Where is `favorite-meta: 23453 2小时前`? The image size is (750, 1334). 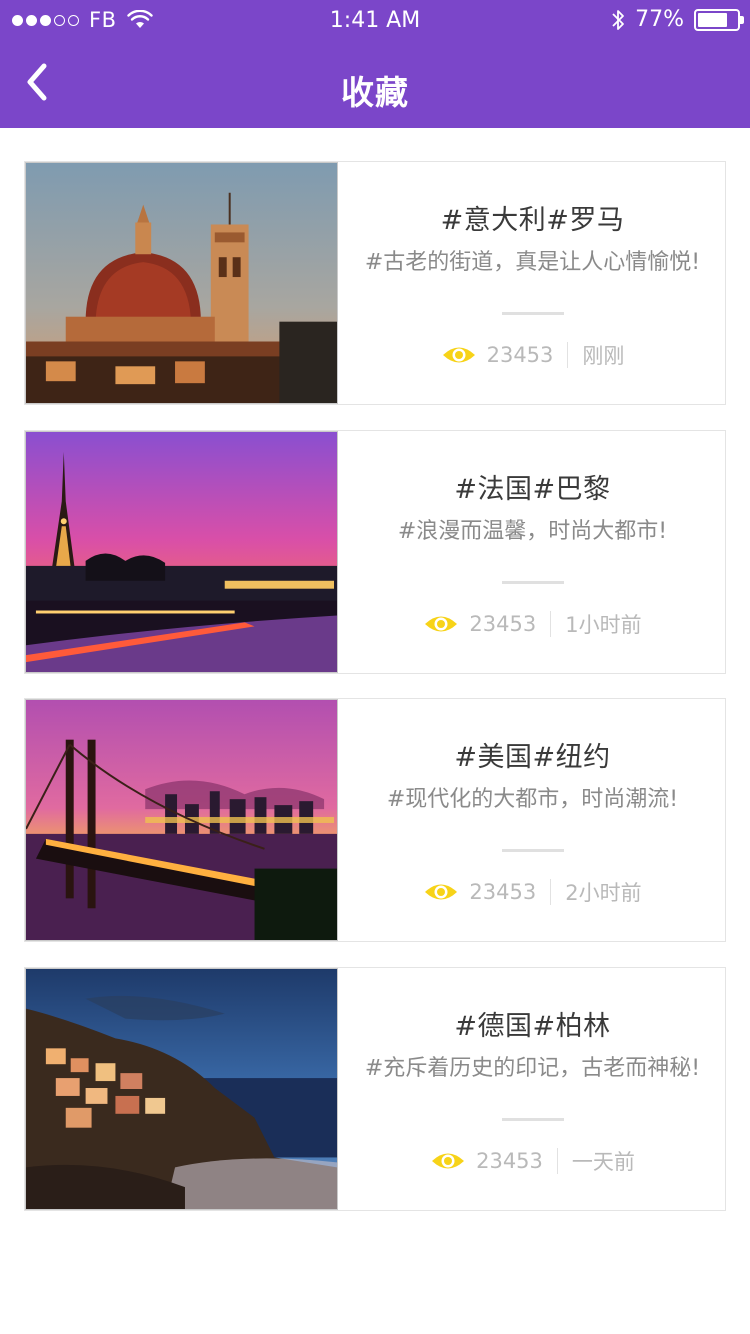 favorite-meta: 23453 2小时前 is located at coordinates (532, 892).